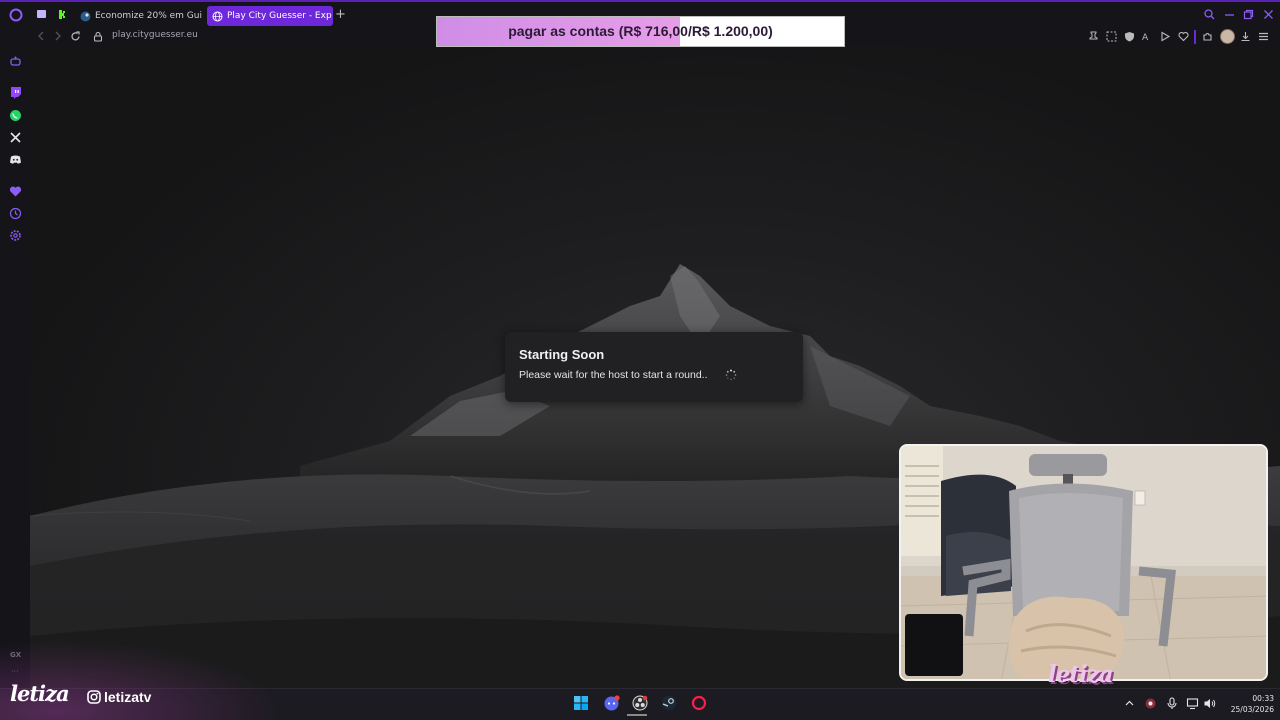 The height and width of the screenshot is (720, 1280). I want to click on new-tab-button: +, so click(340, 15).